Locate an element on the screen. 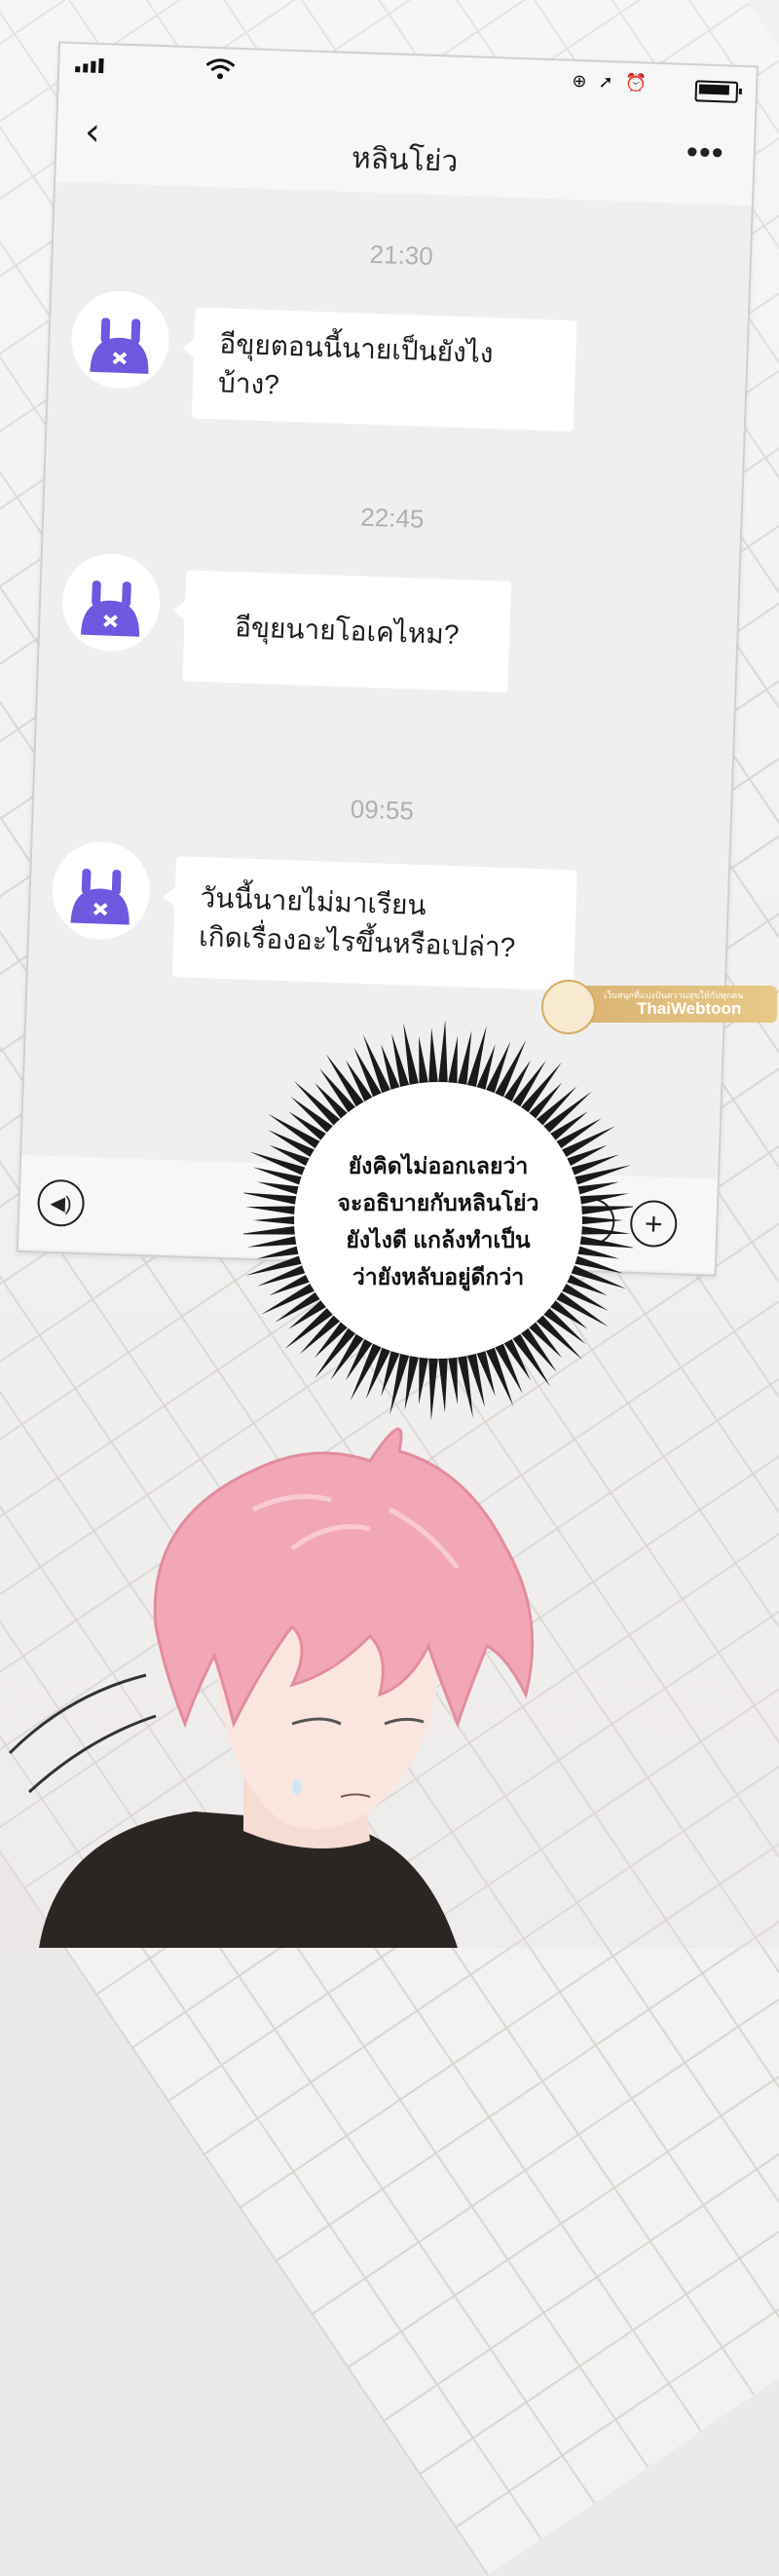 The width and height of the screenshot is (779, 2576). timestamp: 09:55 is located at coordinates (382, 810).